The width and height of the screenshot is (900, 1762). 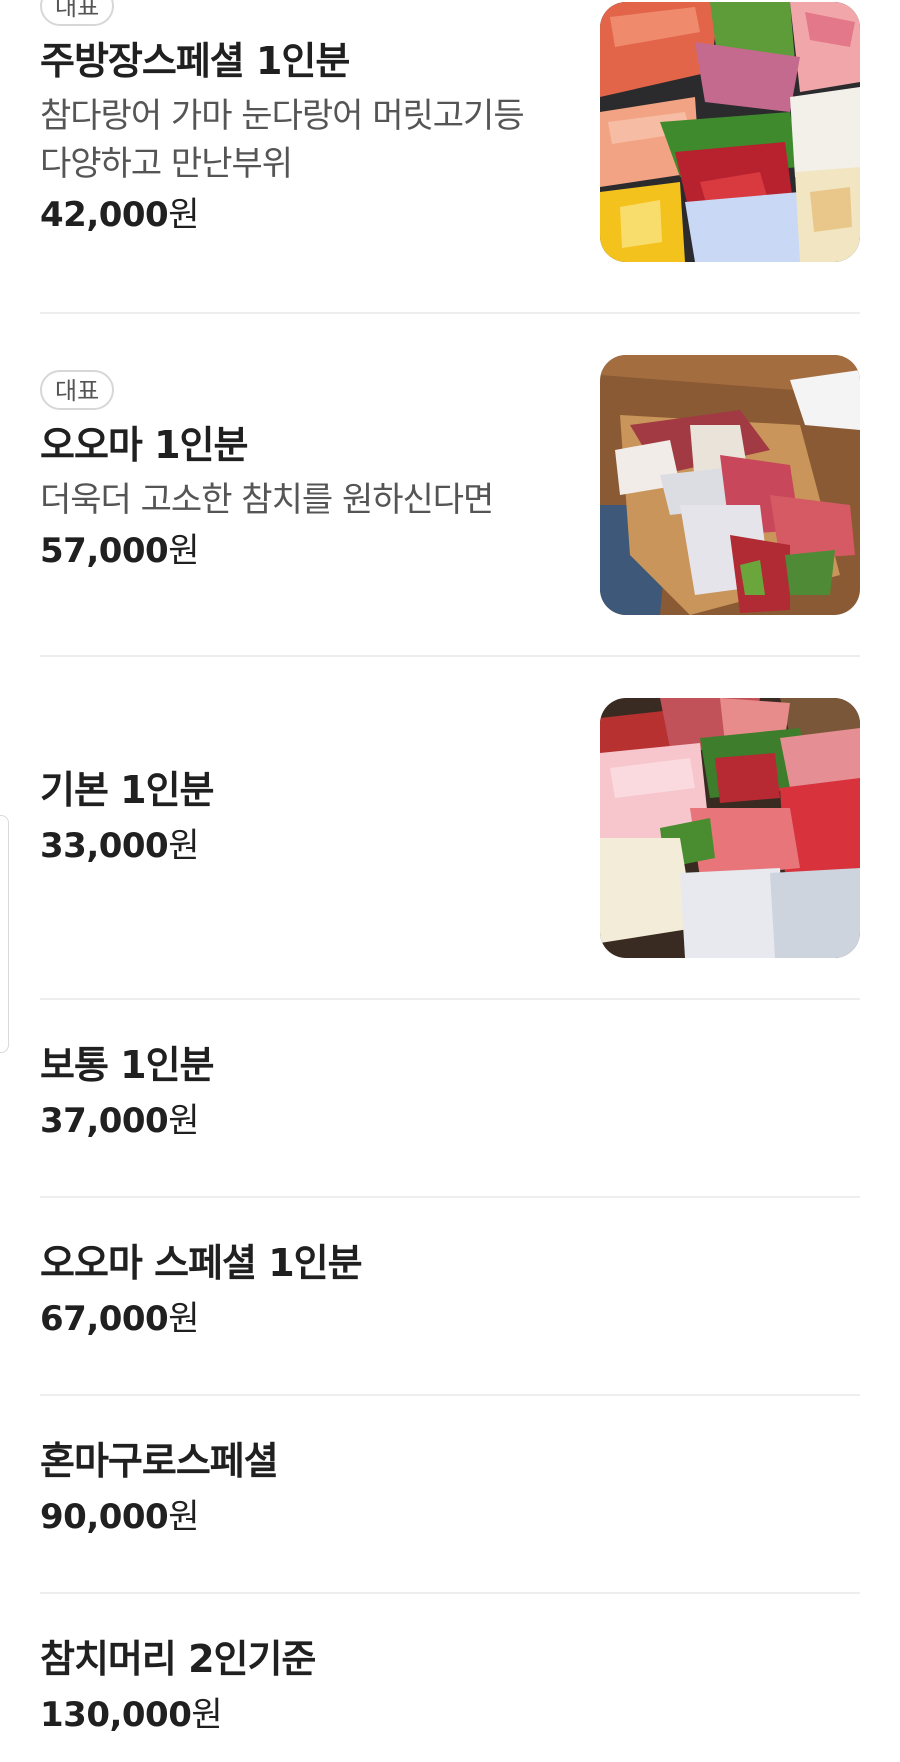 What do you see at coordinates (116, 1715) in the screenshot?
I see `price-value: 130,000` at bounding box center [116, 1715].